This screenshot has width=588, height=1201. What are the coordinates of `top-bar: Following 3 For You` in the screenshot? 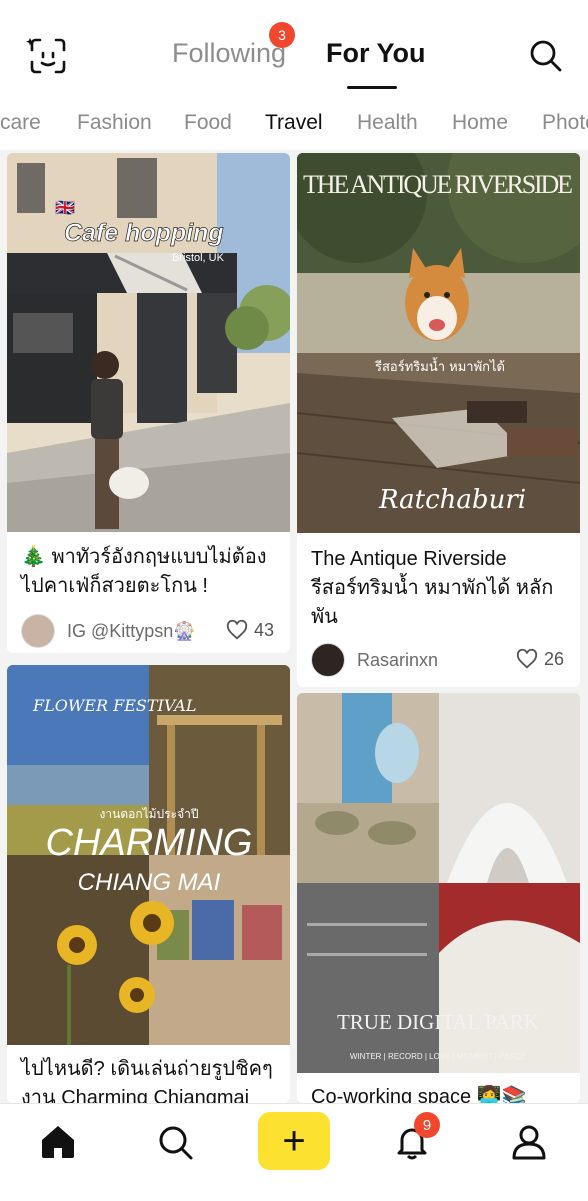 It's located at (294, 46).